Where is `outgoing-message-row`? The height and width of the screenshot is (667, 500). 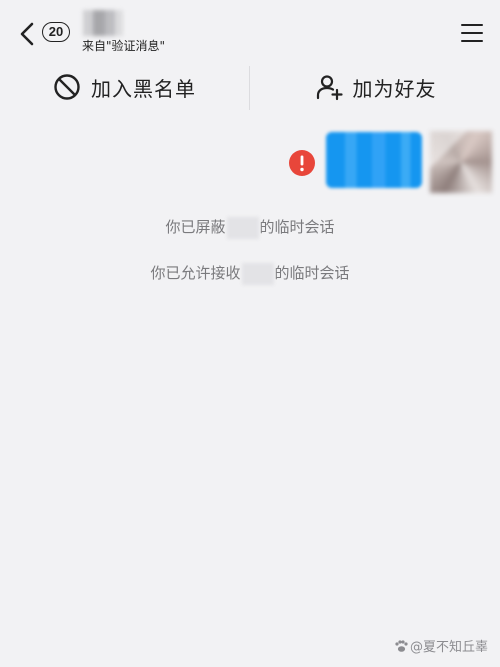 outgoing-message-row is located at coordinates (250, 161).